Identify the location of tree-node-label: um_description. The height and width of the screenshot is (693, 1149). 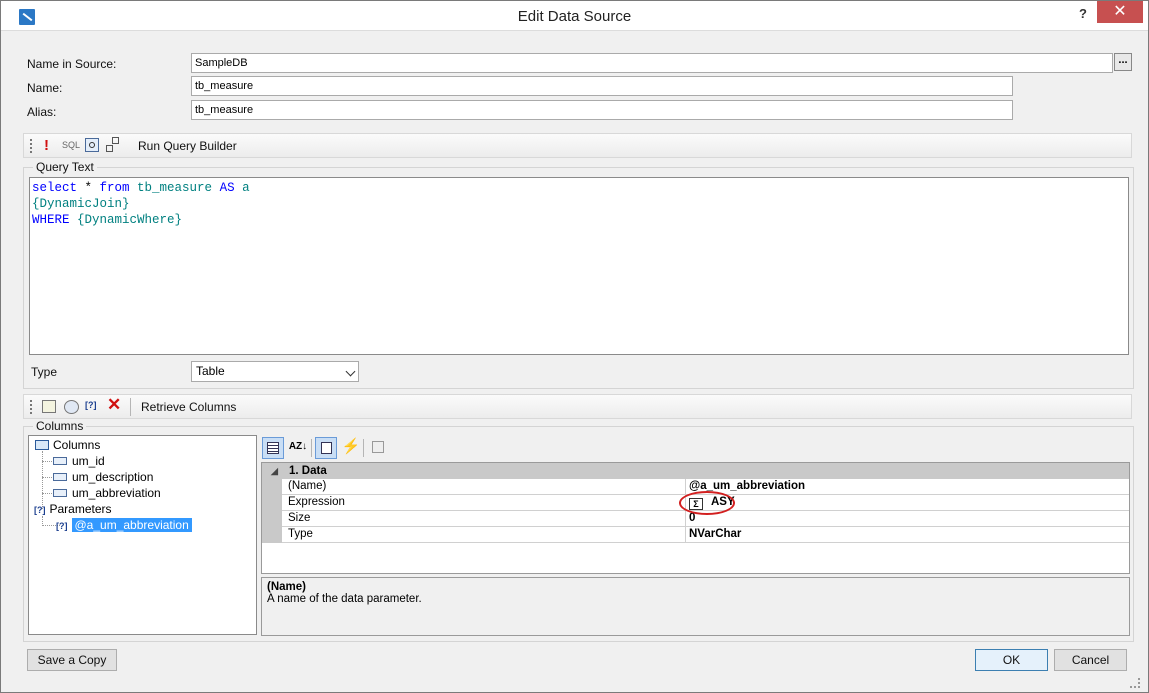
(113, 477).